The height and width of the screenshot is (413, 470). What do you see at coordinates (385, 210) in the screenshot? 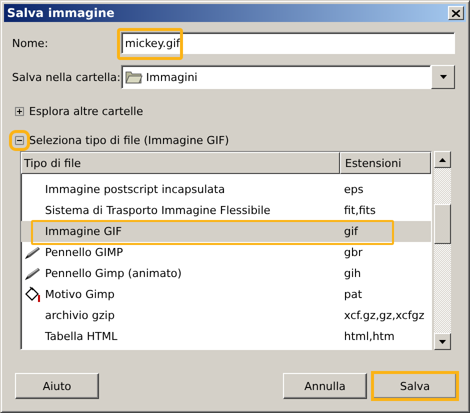
I see `file-extensions: fit,fits` at bounding box center [385, 210].